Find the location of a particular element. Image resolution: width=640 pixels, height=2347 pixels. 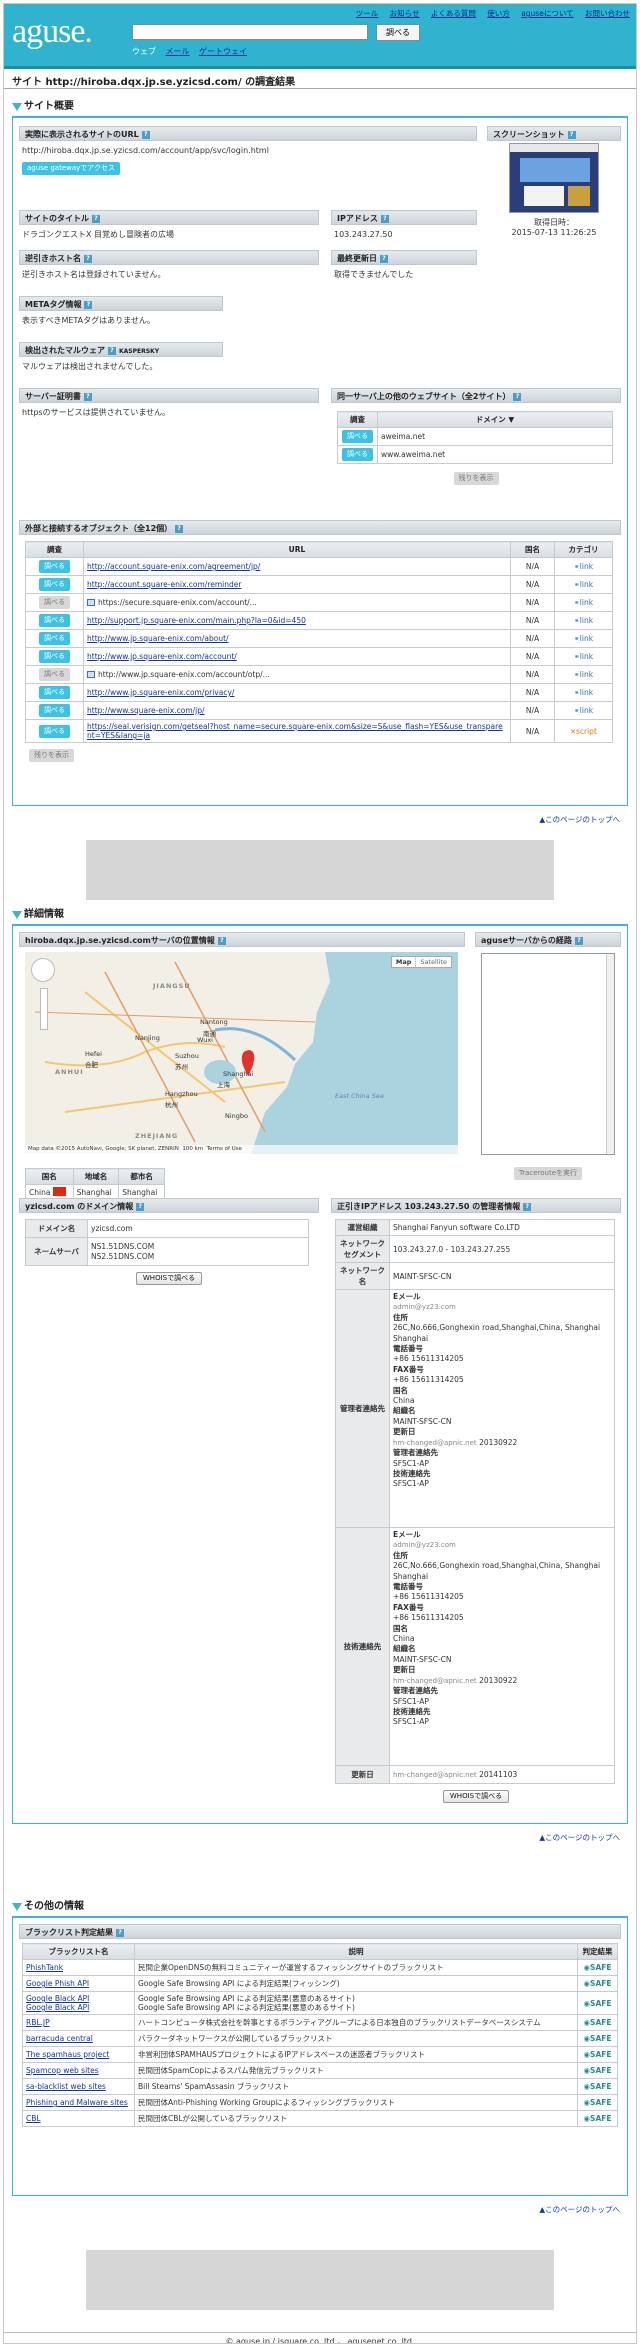

map-label: JIANGSU is located at coordinates (172, 986).